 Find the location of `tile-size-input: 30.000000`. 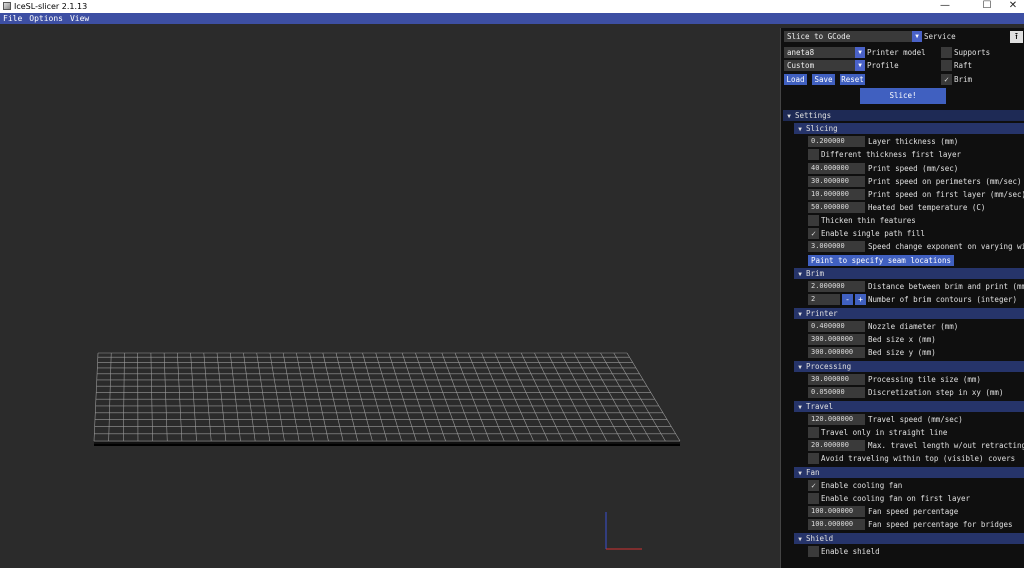

tile-size-input: 30.000000 is located at coordinates (836, 379).